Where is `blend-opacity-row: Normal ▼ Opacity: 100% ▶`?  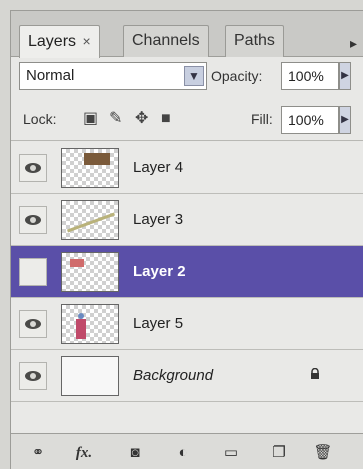
blend-opacity-row: Normal ▼ Opacity: 100% ▶ is located at coordinates (187, 77).